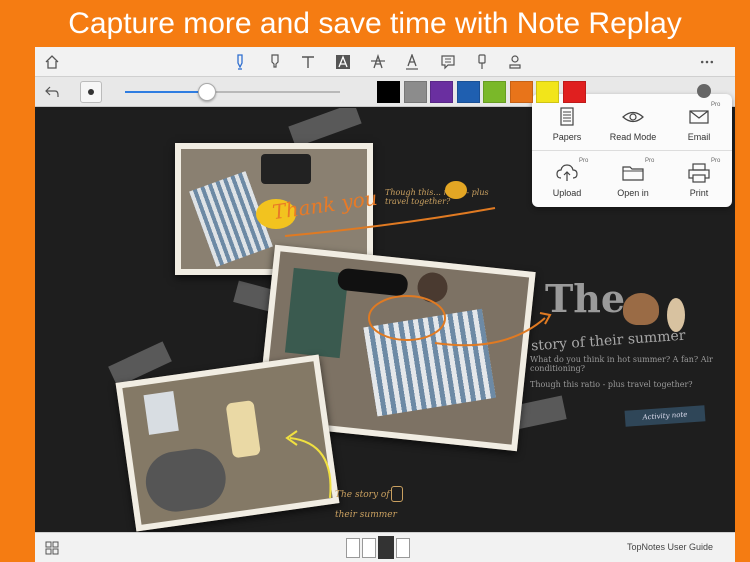  What do you see at coordinates (407, 318) in the screenshot?
I see `circle-annotation` at bounding box center [407, 318].